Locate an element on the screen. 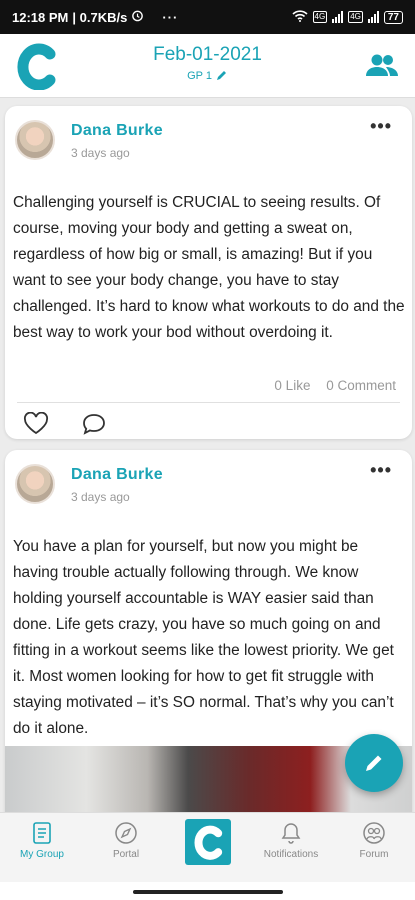  compass-icon is located at coordinates (126, 833).